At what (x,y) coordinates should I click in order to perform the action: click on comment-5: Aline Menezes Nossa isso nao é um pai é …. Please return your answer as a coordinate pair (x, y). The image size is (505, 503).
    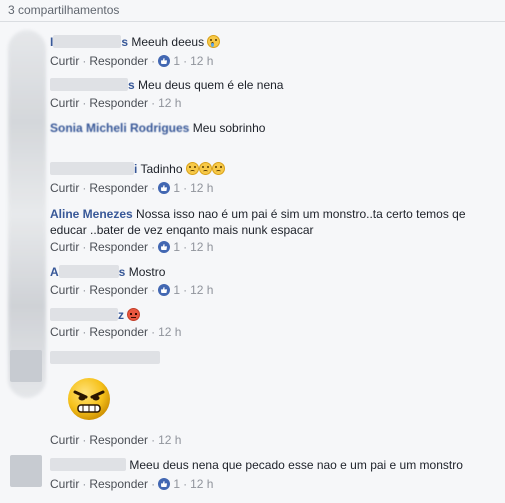
    Looking at the image, I should click on (273, 222).